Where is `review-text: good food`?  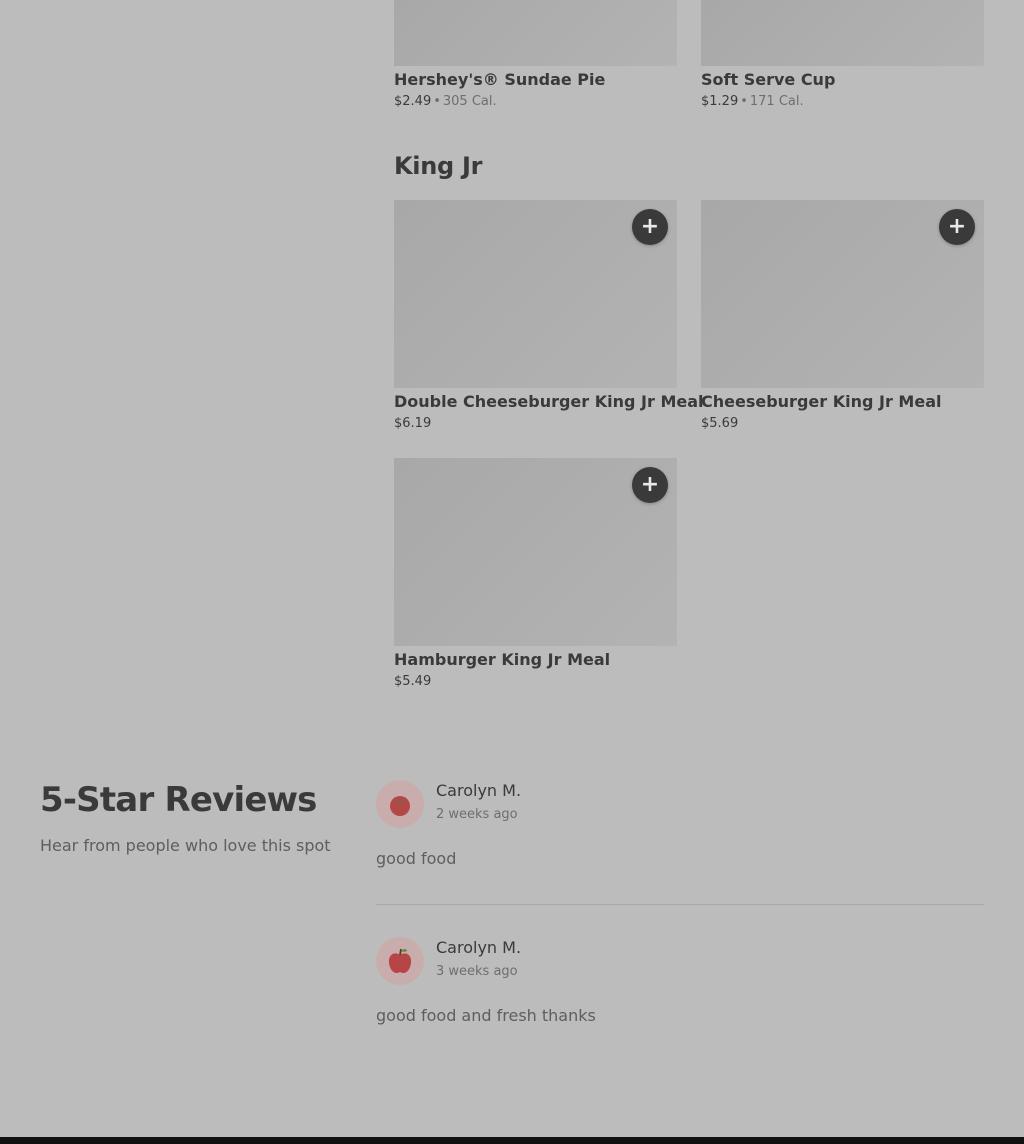
review-text: good food is located at coordinates (416, 858).